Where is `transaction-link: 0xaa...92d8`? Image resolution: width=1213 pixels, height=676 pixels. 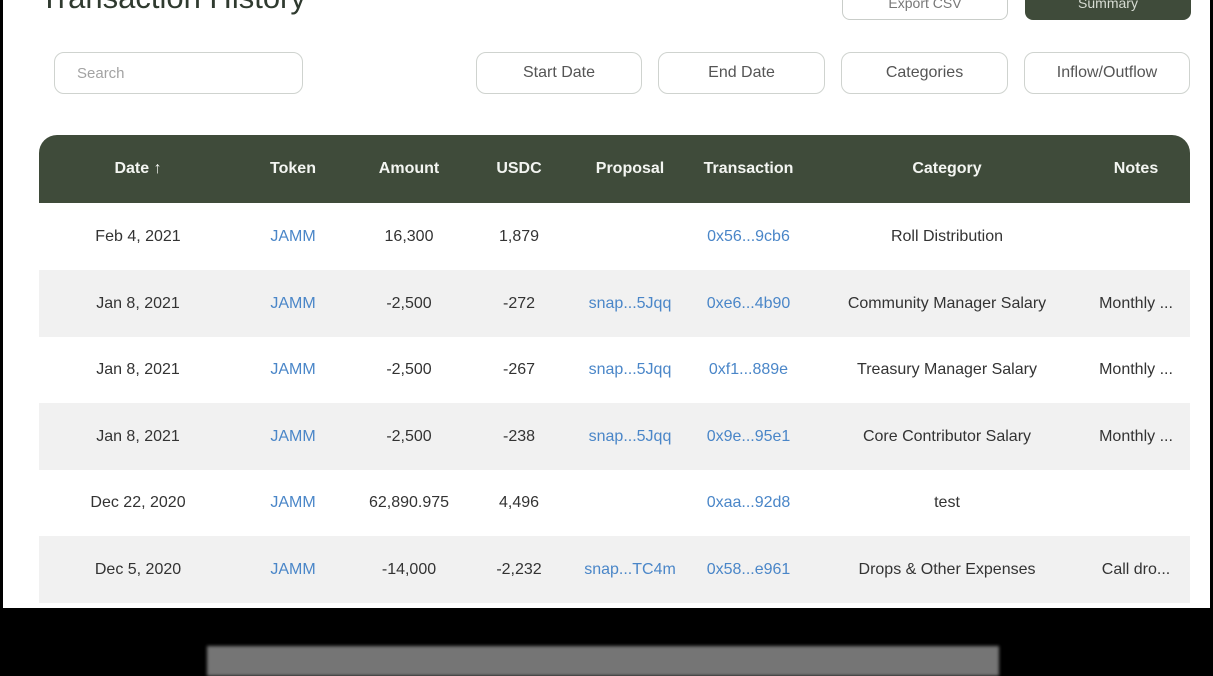 transaction-link: 0xaa...92d8 is located at coordinates (748, 502).